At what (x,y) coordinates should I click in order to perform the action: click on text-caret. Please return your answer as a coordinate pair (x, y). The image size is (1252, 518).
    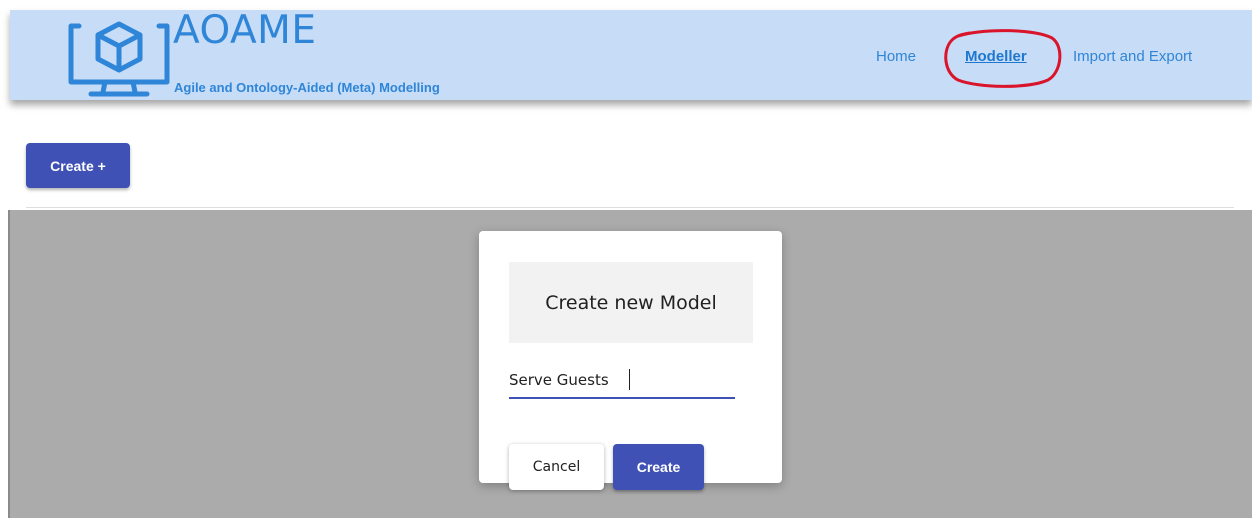
    Looking at the image, I should click on (629, 379).